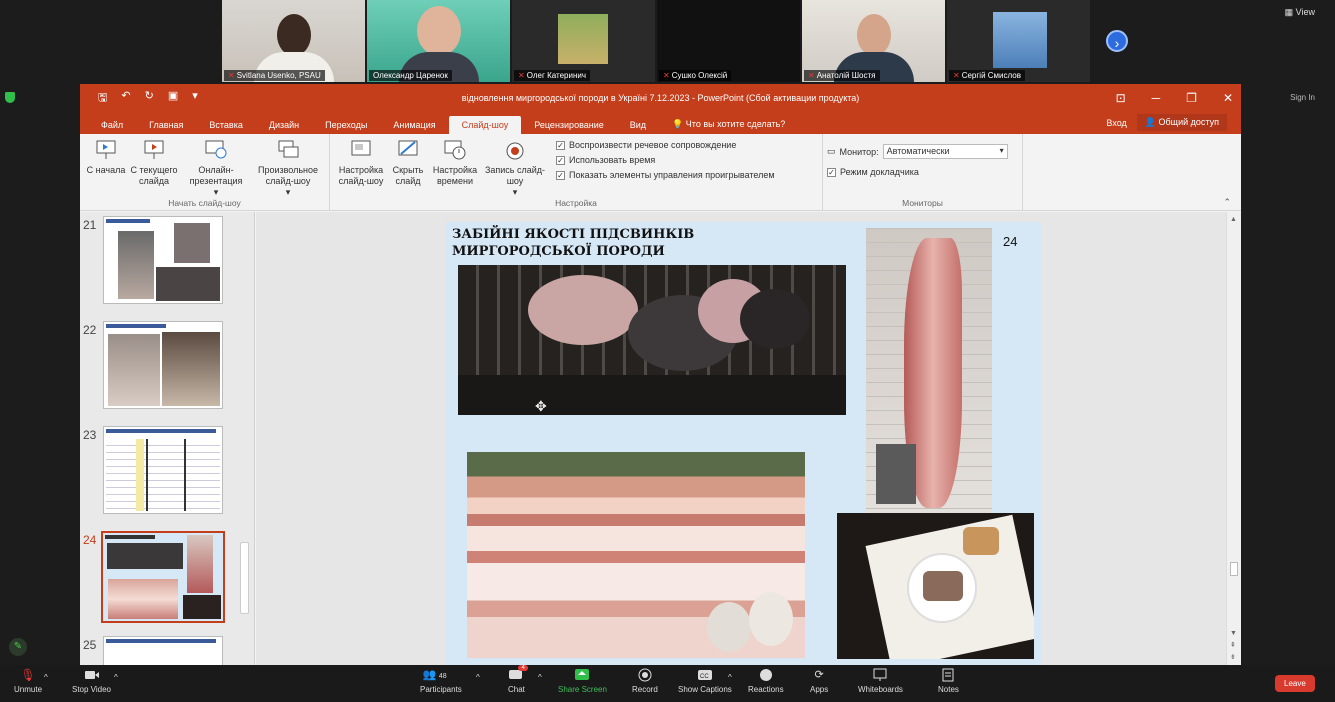 The height and width of the screenshot is (702, 1335). I want to click on whiteboards-button: Whiteboards, so click(880, 681).